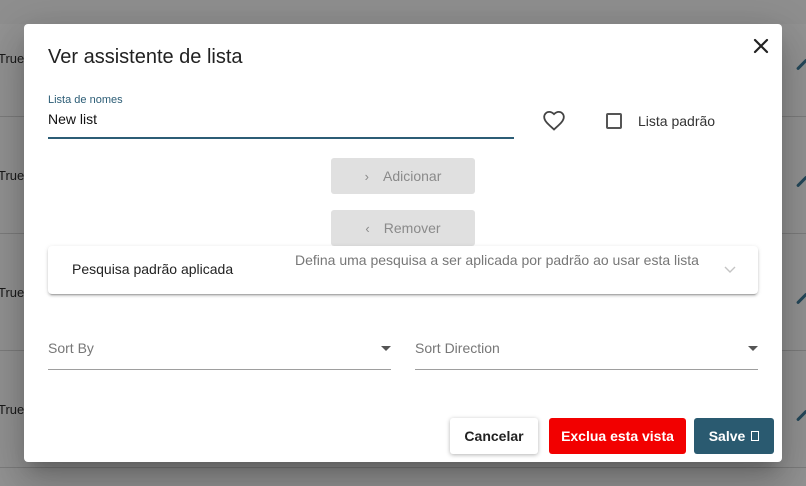  I want to click on default-search-title: Pesquisa padrão aplicada, so click(153, 269).